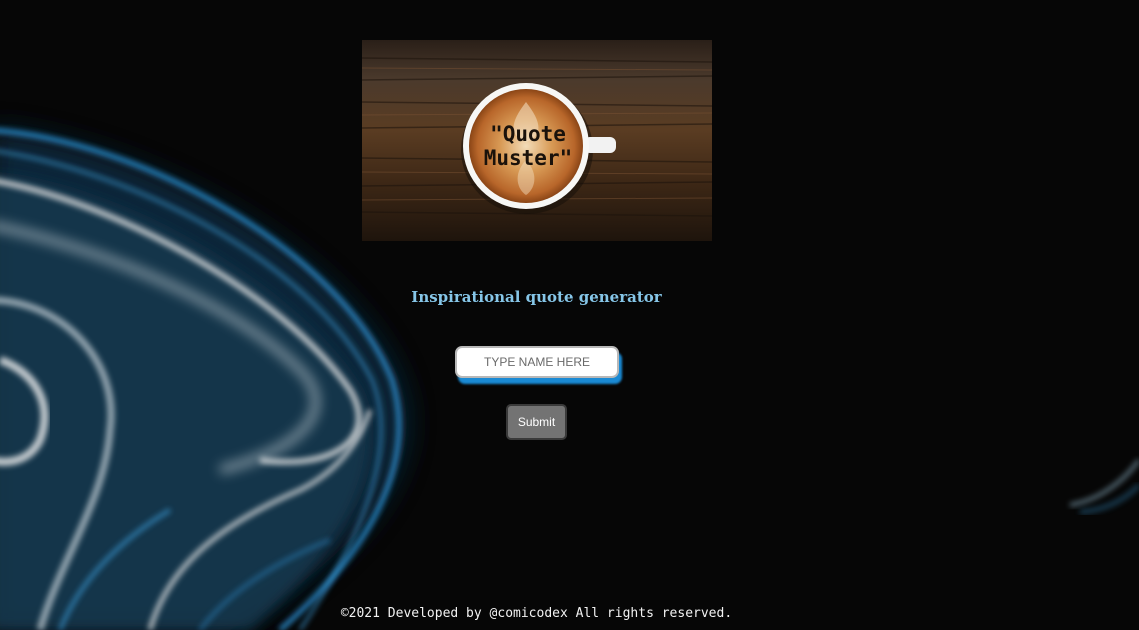 The image size is (1139, 630). What do you see at coordinates (536, 422) in the screenshot?
I see `submit-button: Submit` at bounding box center [536, 422].